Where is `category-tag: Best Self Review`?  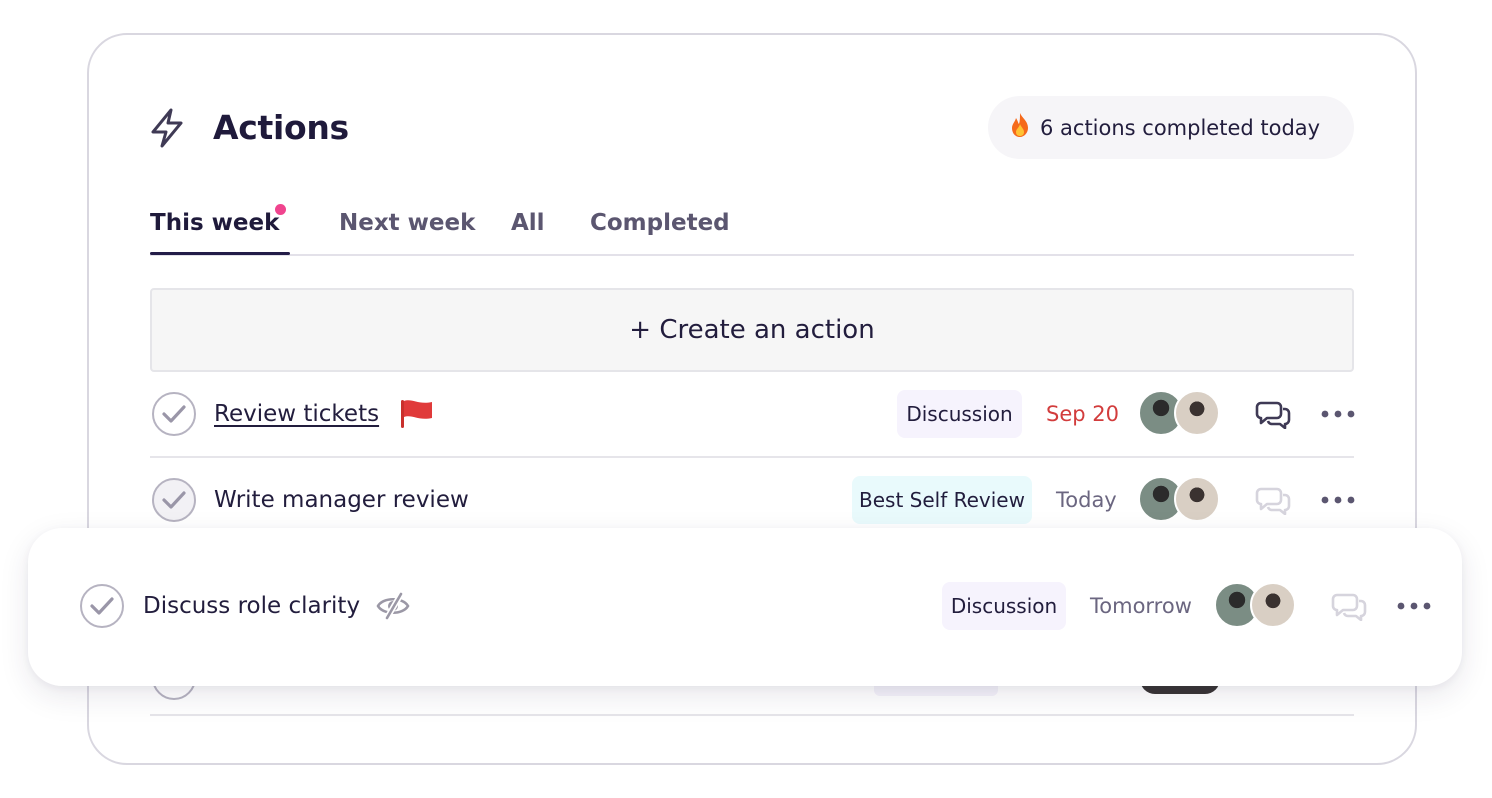
category-tag: Best Self Review is located at coordinates (942, 500).